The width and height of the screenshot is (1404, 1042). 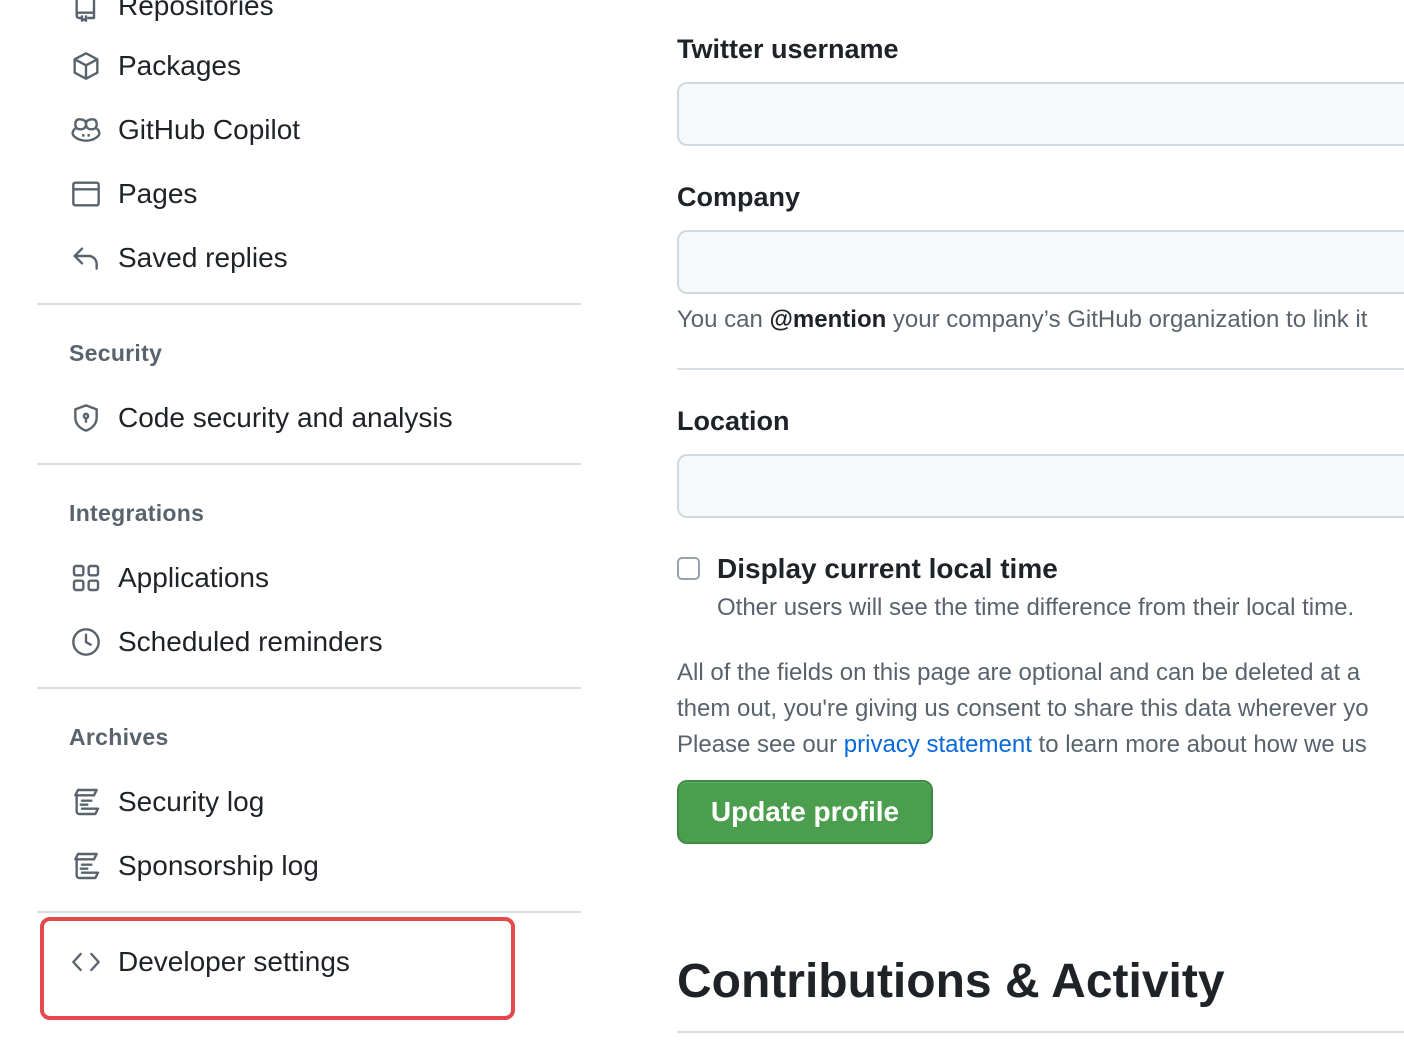 What do you see at coordinates (938, 744) in the screenshot?
I see `privacy-statement-link: privacy statement` at bounding box center [938, 744].